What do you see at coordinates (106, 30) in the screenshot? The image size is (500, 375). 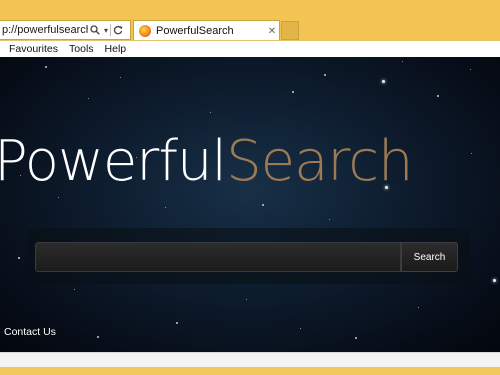 I see `dropdown-icon: ▾` at bounding box center [106, 30].